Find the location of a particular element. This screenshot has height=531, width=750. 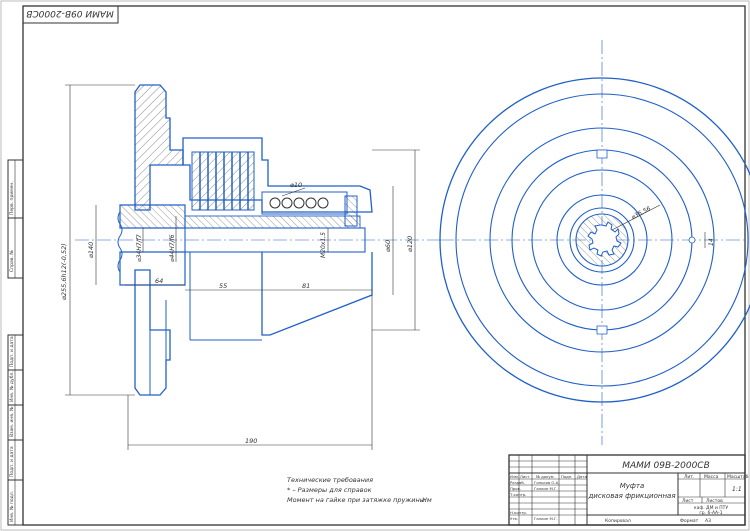

notes-line1: * – Размеры для справок is located at coordinates (329, 490).